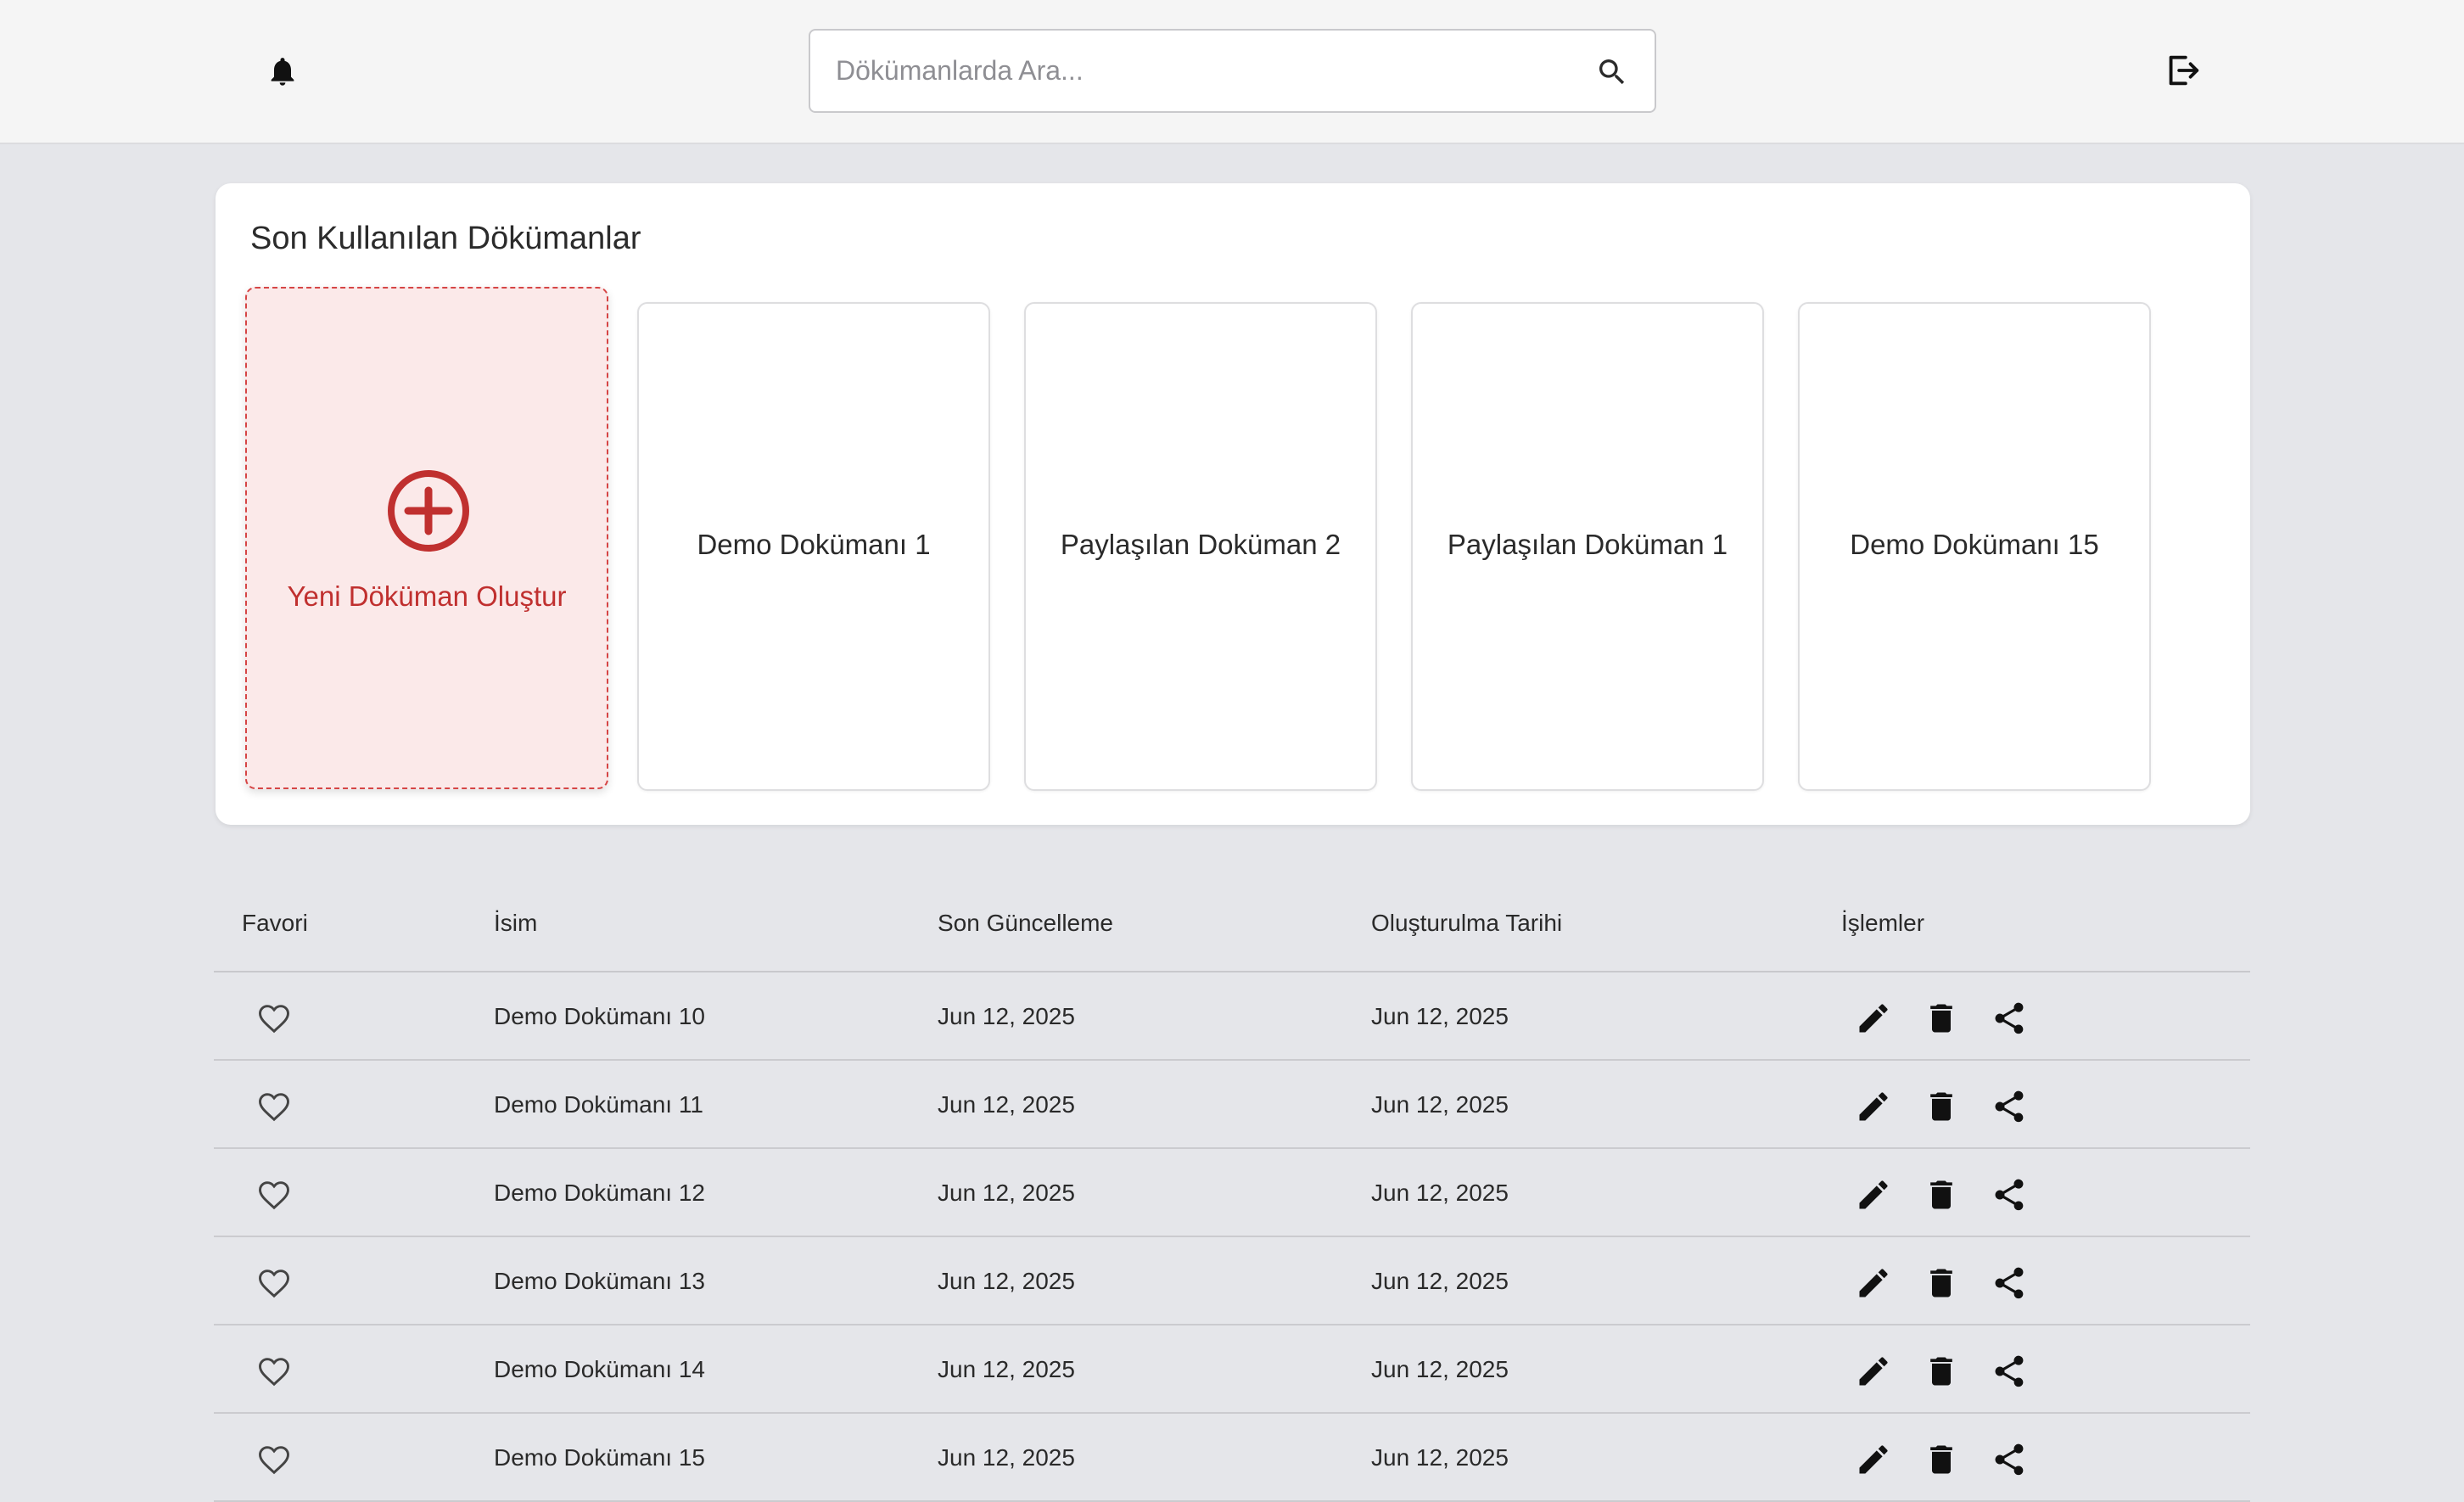 The width and height of the screenshot is (2464, 1502). What do you see at coordinates (599, 1369) in the screenshot?
I see `document-name: Demo Dokümanı 14` at bounding box center [599, 1369].